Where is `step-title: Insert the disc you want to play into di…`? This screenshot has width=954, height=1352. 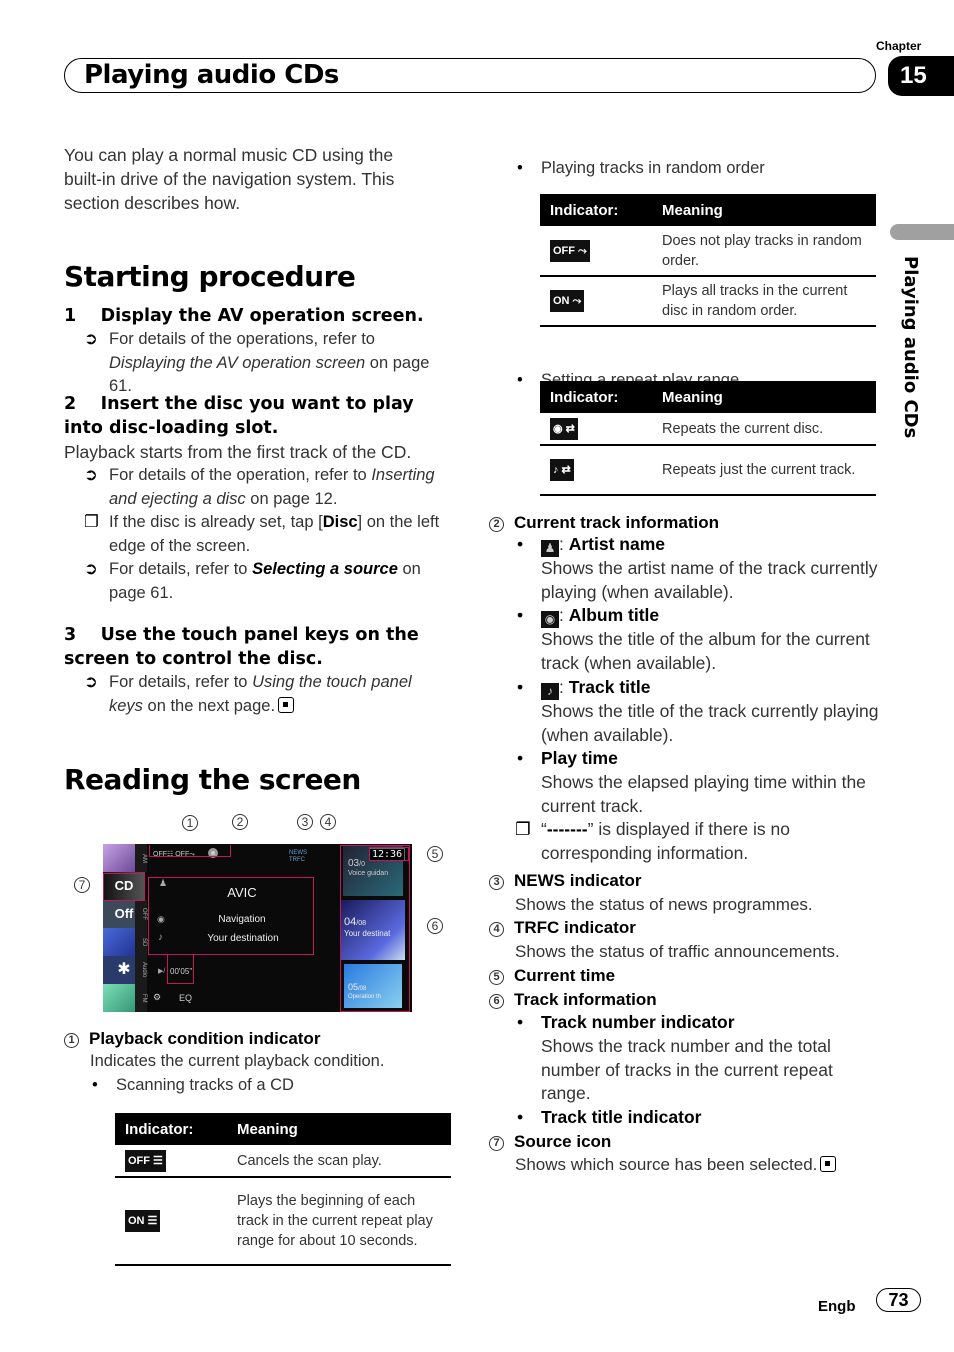
step-title: Insert the disc you want to play into di… is located at coordinates (239, 416).